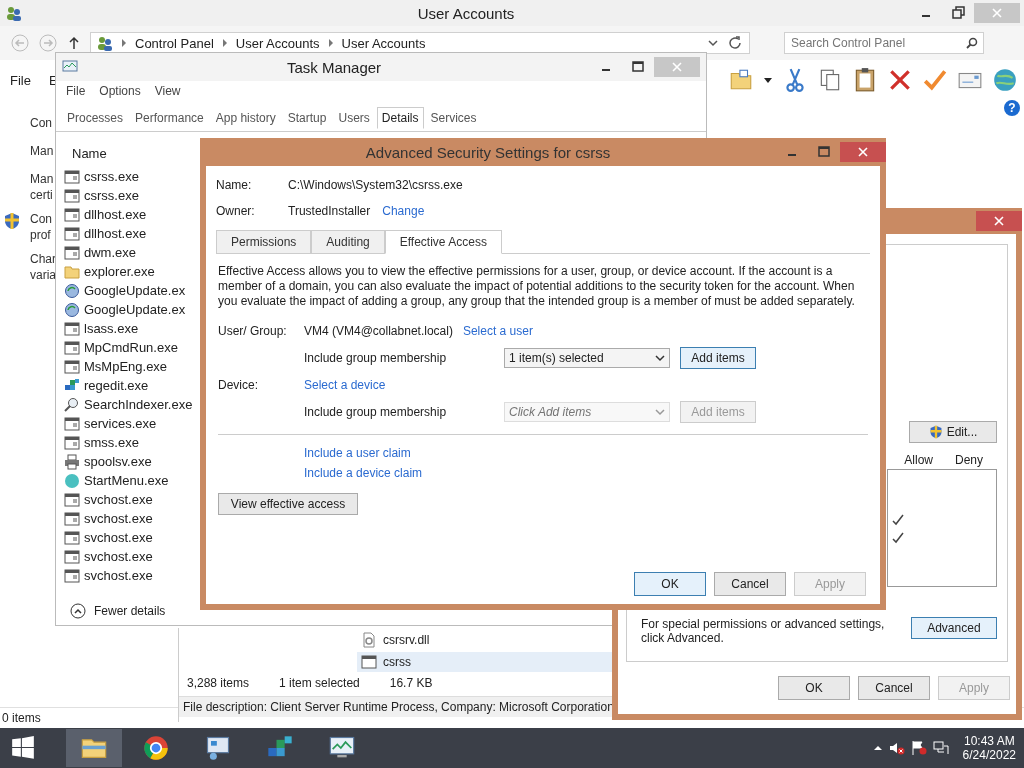 The height and width of the screenshot is (768, 1024). I want to click on breadcrumb-item: Control Panel, so click(174, 43).